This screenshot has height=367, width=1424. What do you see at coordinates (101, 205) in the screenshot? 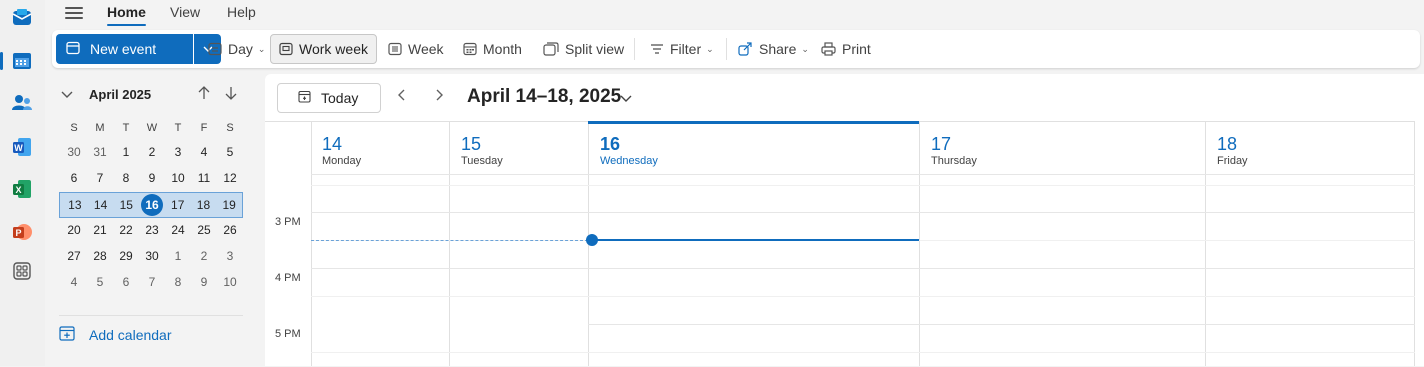
I see `mini-day: 14` at bounding box center [101, 205].